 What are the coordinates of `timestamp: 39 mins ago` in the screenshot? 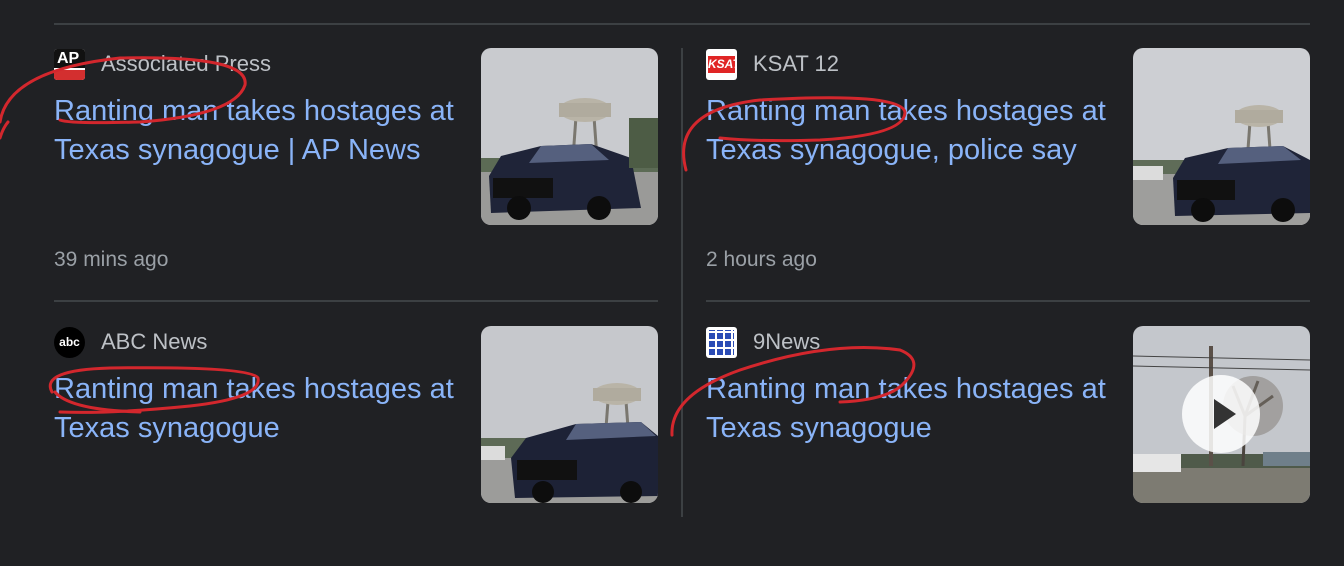 It's located at (111, 259).